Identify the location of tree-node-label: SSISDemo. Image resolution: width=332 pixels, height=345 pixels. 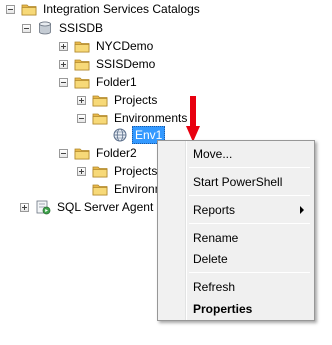
(126, 64).